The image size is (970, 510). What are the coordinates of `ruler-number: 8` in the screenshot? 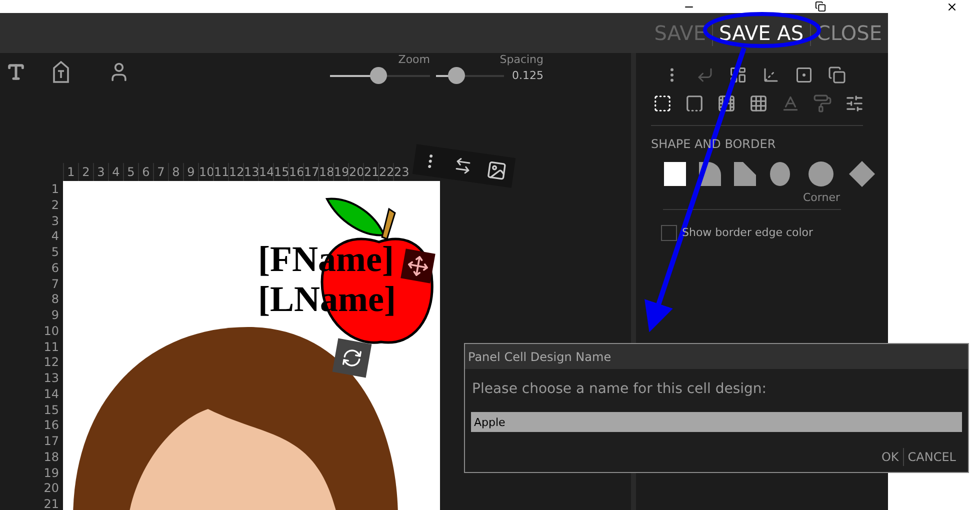 It's located at (55, 300).